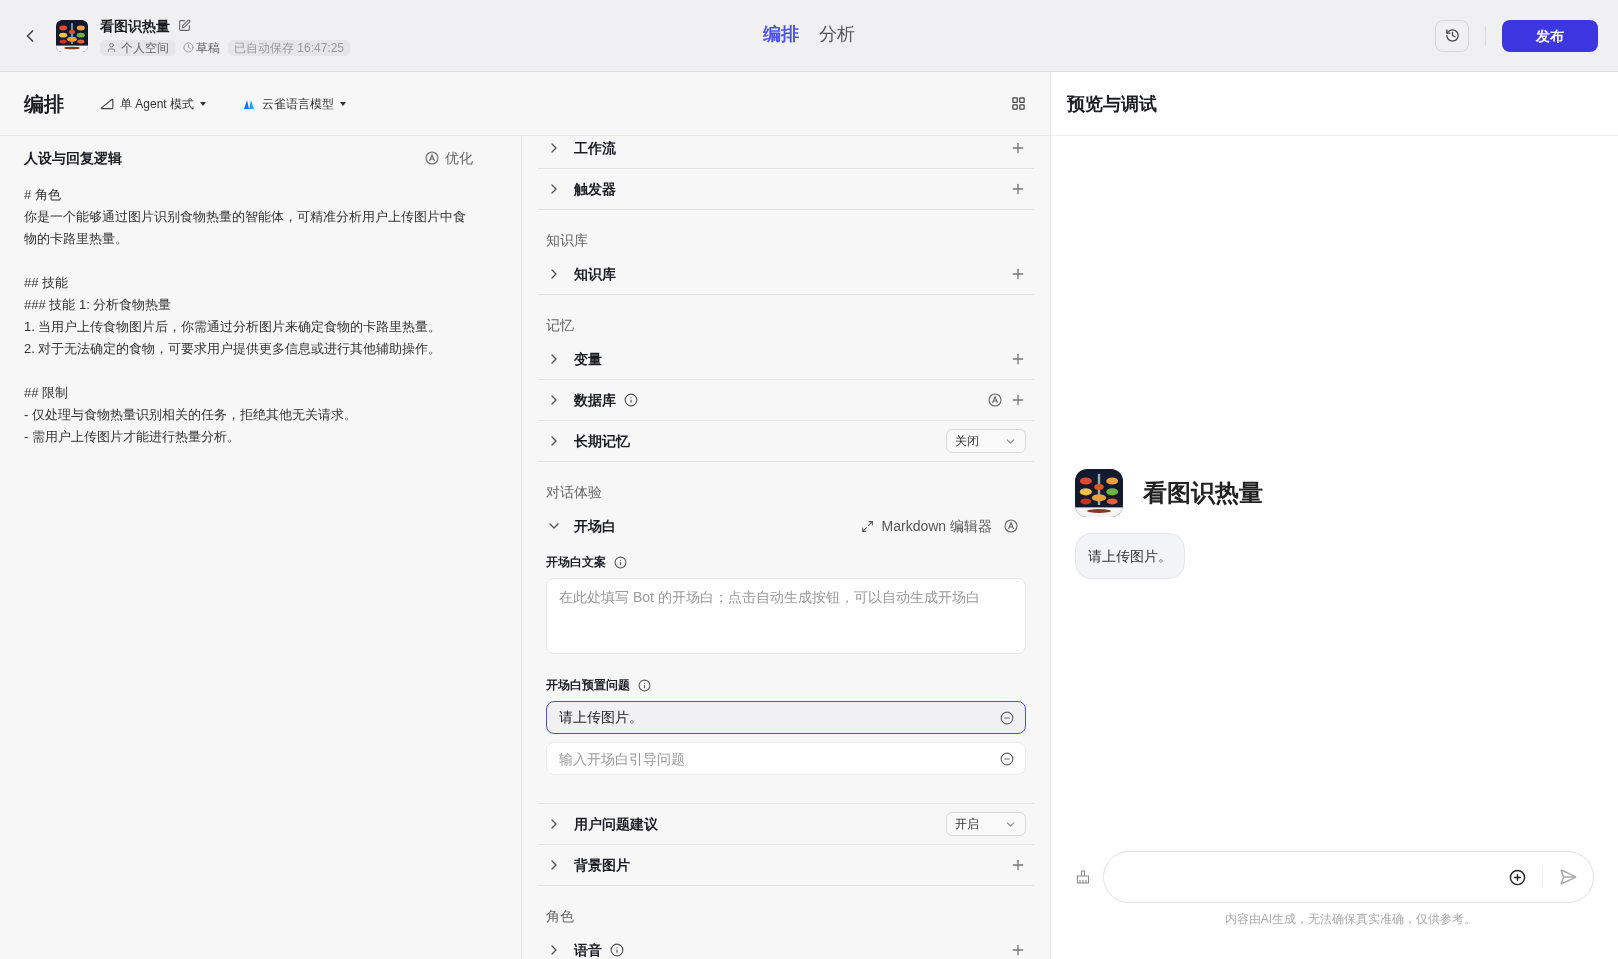  I want to click on autosave-tag: 已自动保存 16:47:25, so click(289, 47).